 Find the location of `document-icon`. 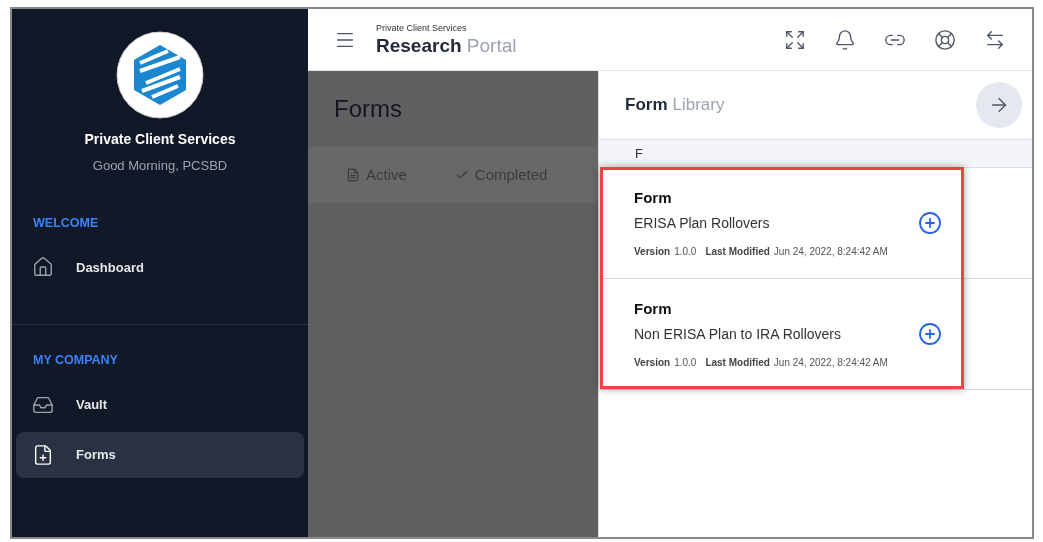

document-icon is located at coordinates (353, 175).